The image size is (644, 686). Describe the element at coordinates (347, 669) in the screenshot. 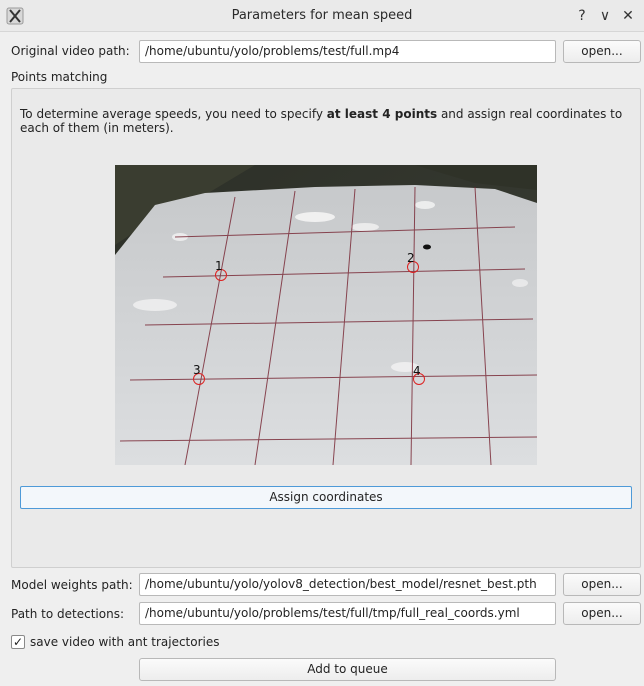

I see `add-to-queue-button: Add to queue` at that location.